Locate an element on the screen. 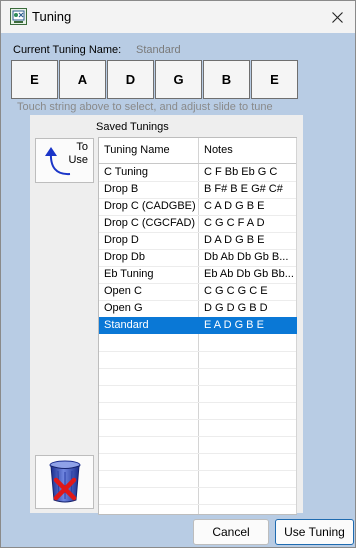 This screenshot has width=356, height=548. tuning-name-cell: Drop C (CADGBE) is located at coordinates (150, 206).